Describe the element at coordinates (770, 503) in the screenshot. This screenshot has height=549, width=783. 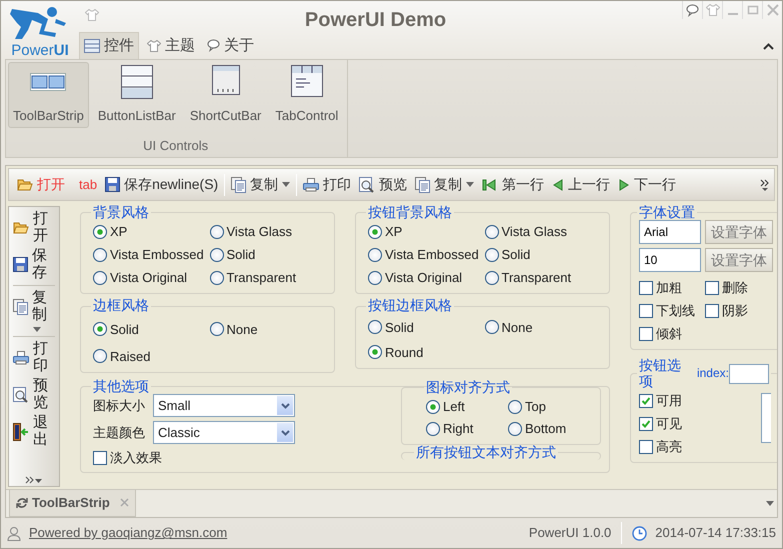
I see `caret-icon` at that location.